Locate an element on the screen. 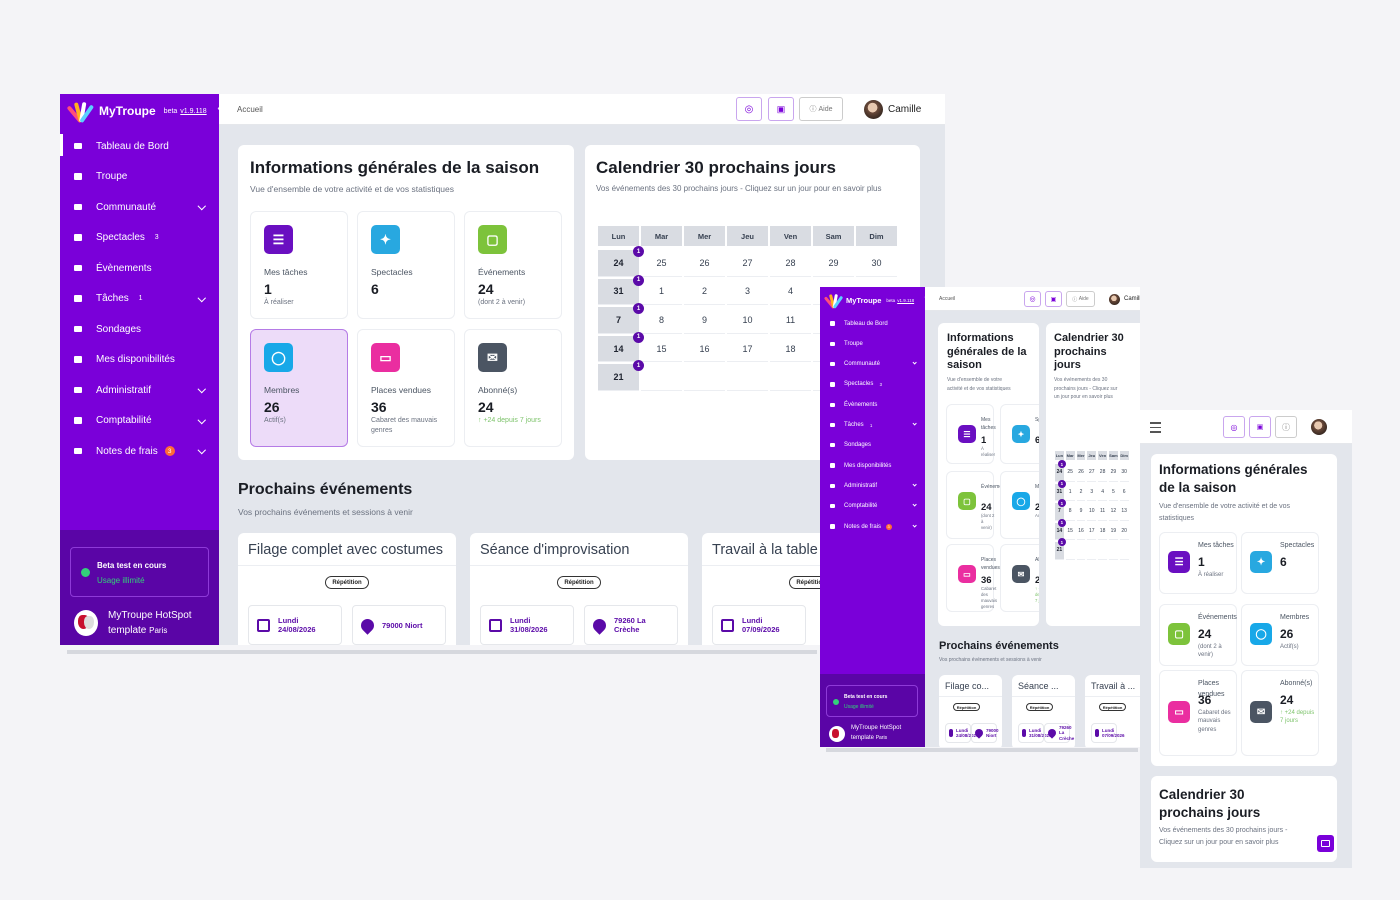  calendar-day: 19 is located at coordinates (1113, 531).